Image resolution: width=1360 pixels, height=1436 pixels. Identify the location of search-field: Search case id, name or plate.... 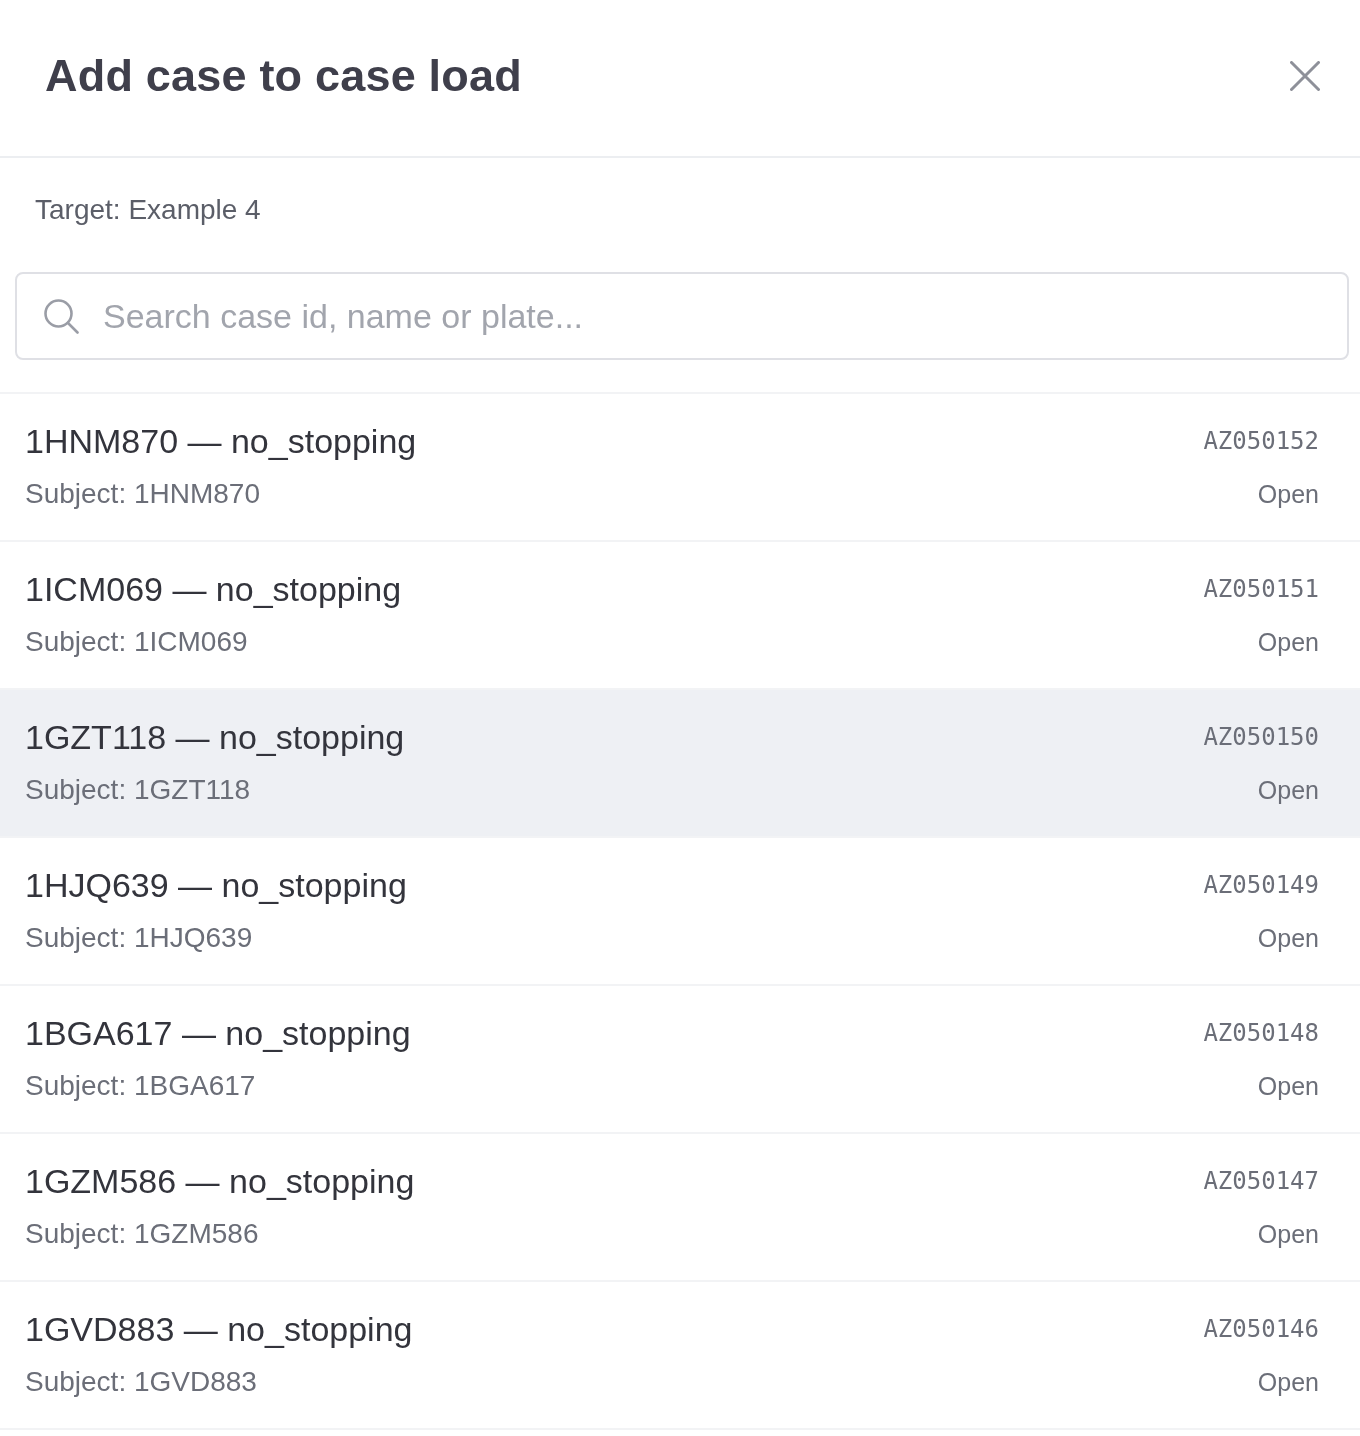
(682, 316).